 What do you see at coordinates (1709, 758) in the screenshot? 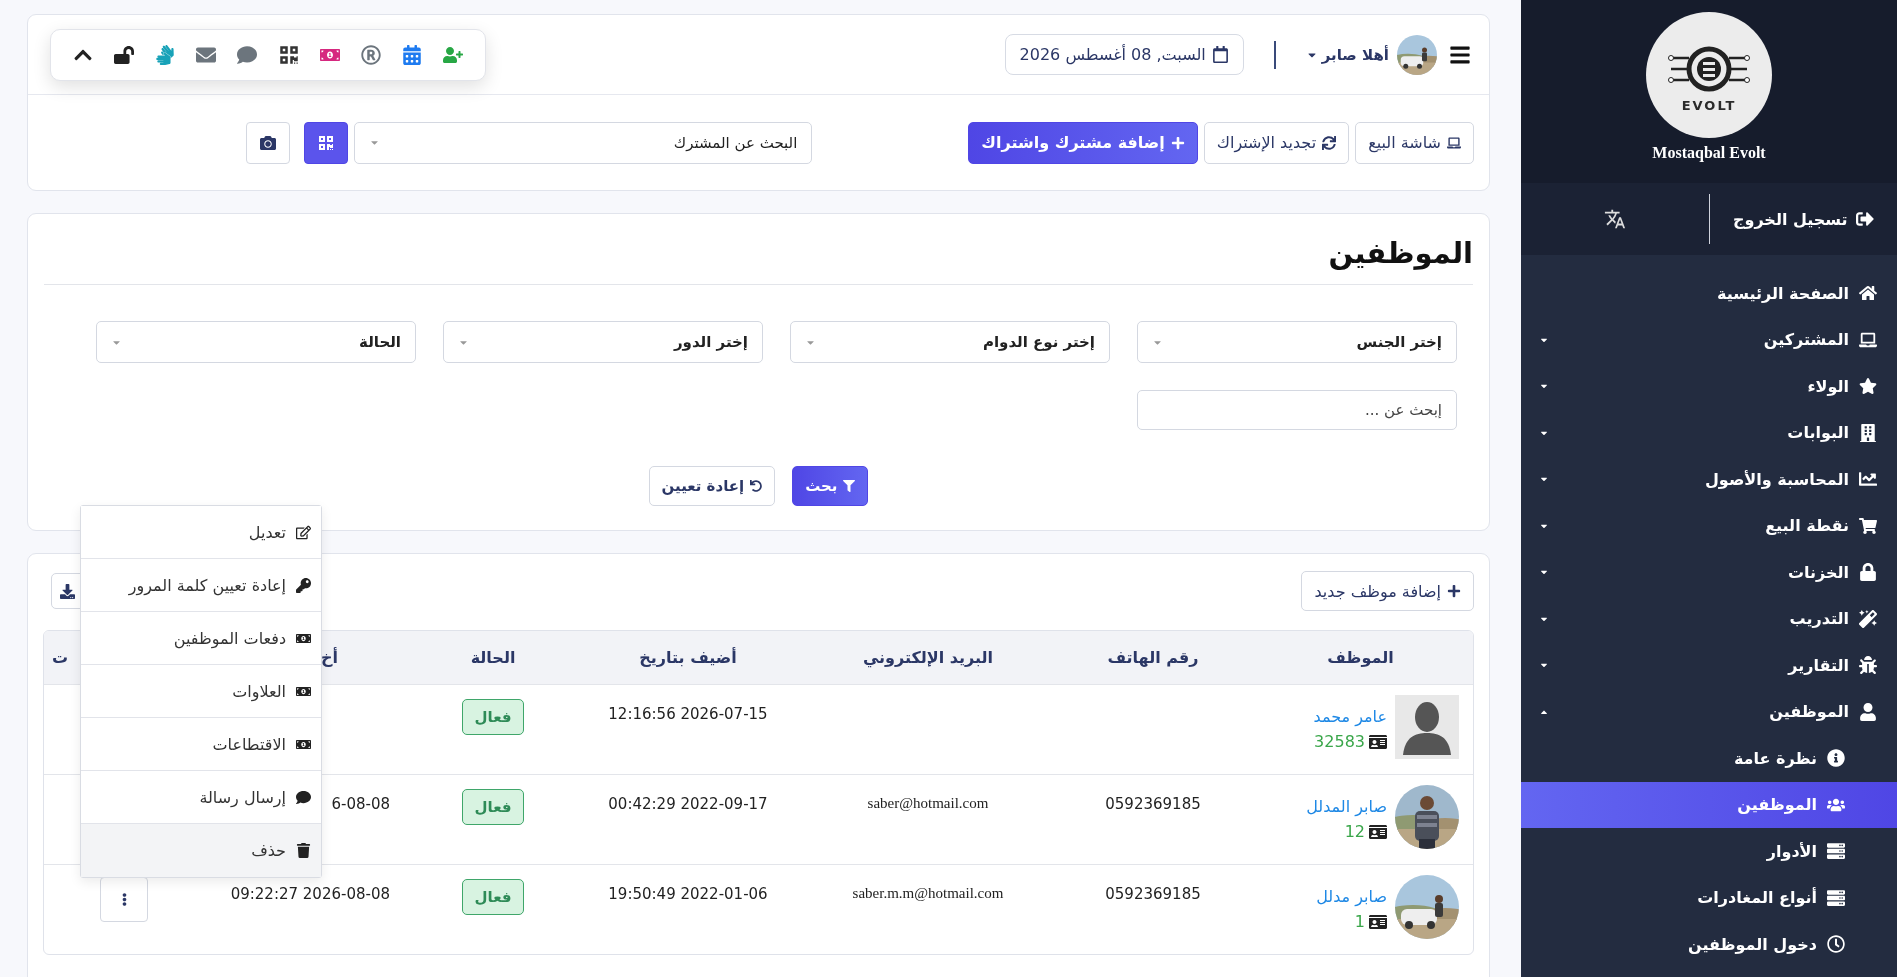
I see `sidebar-subitem: نظرة عامة` at bounding box center [1709, 758].